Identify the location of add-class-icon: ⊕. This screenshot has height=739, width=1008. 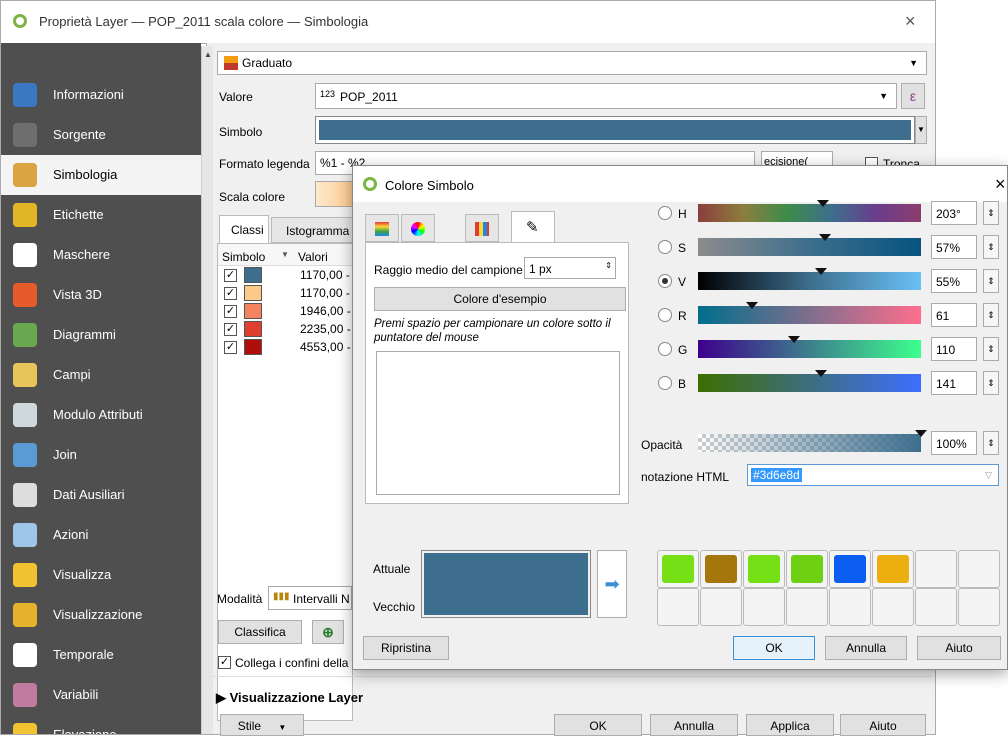
(328, 632).